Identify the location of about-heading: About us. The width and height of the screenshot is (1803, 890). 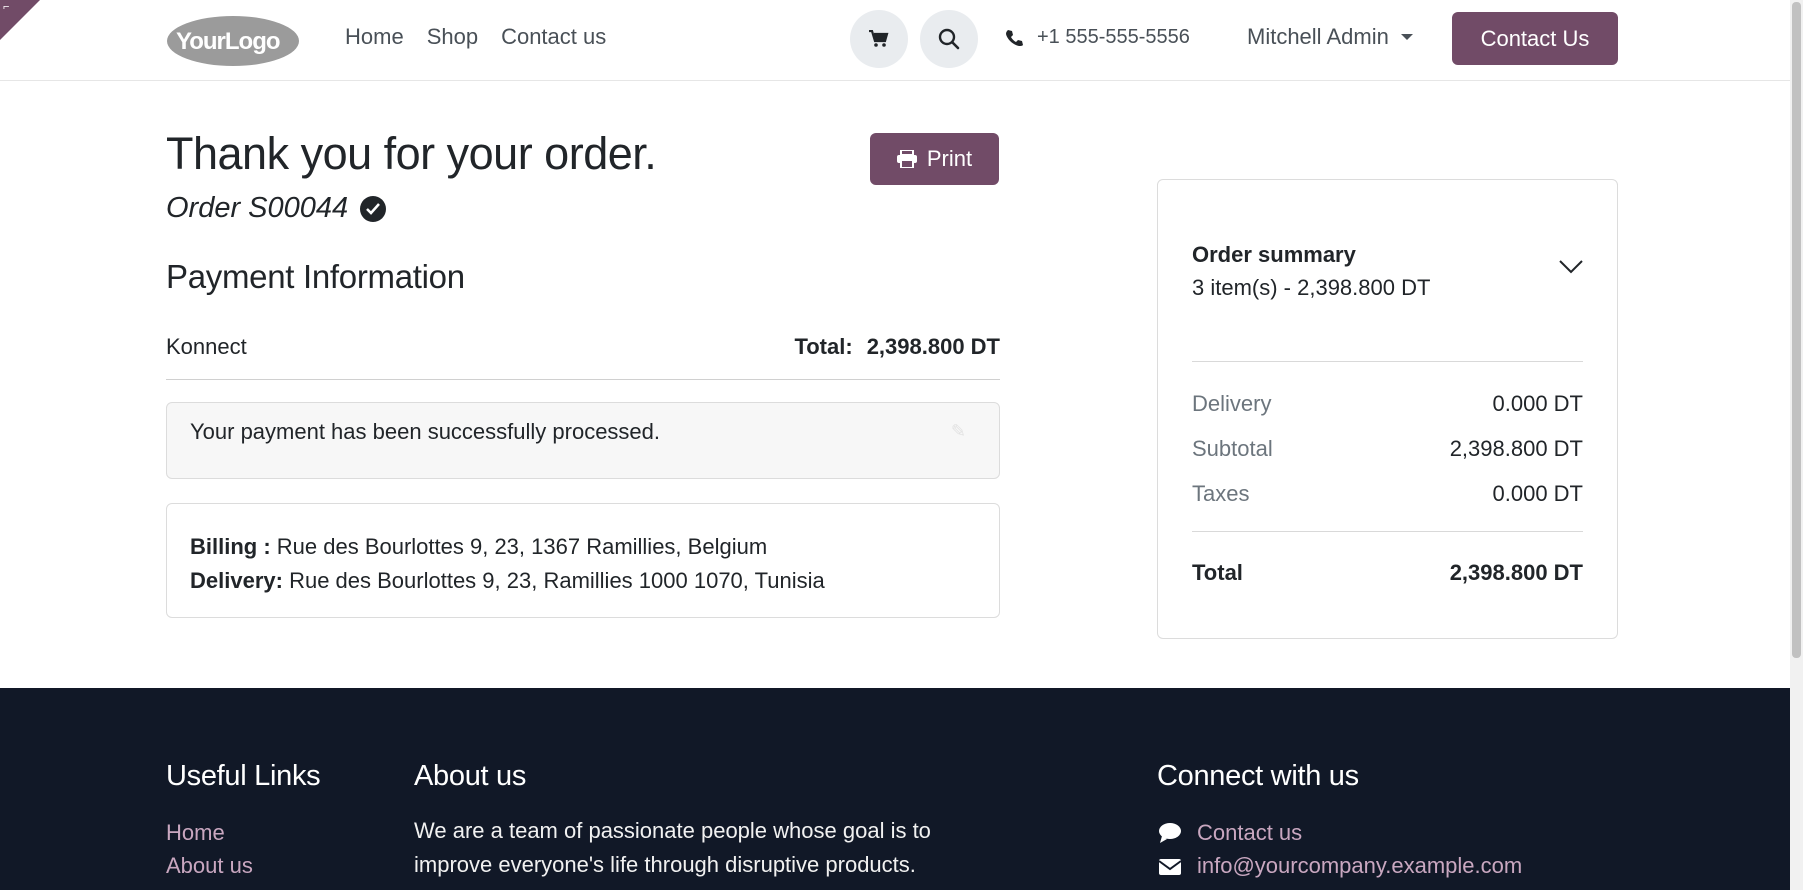
(470, 776).